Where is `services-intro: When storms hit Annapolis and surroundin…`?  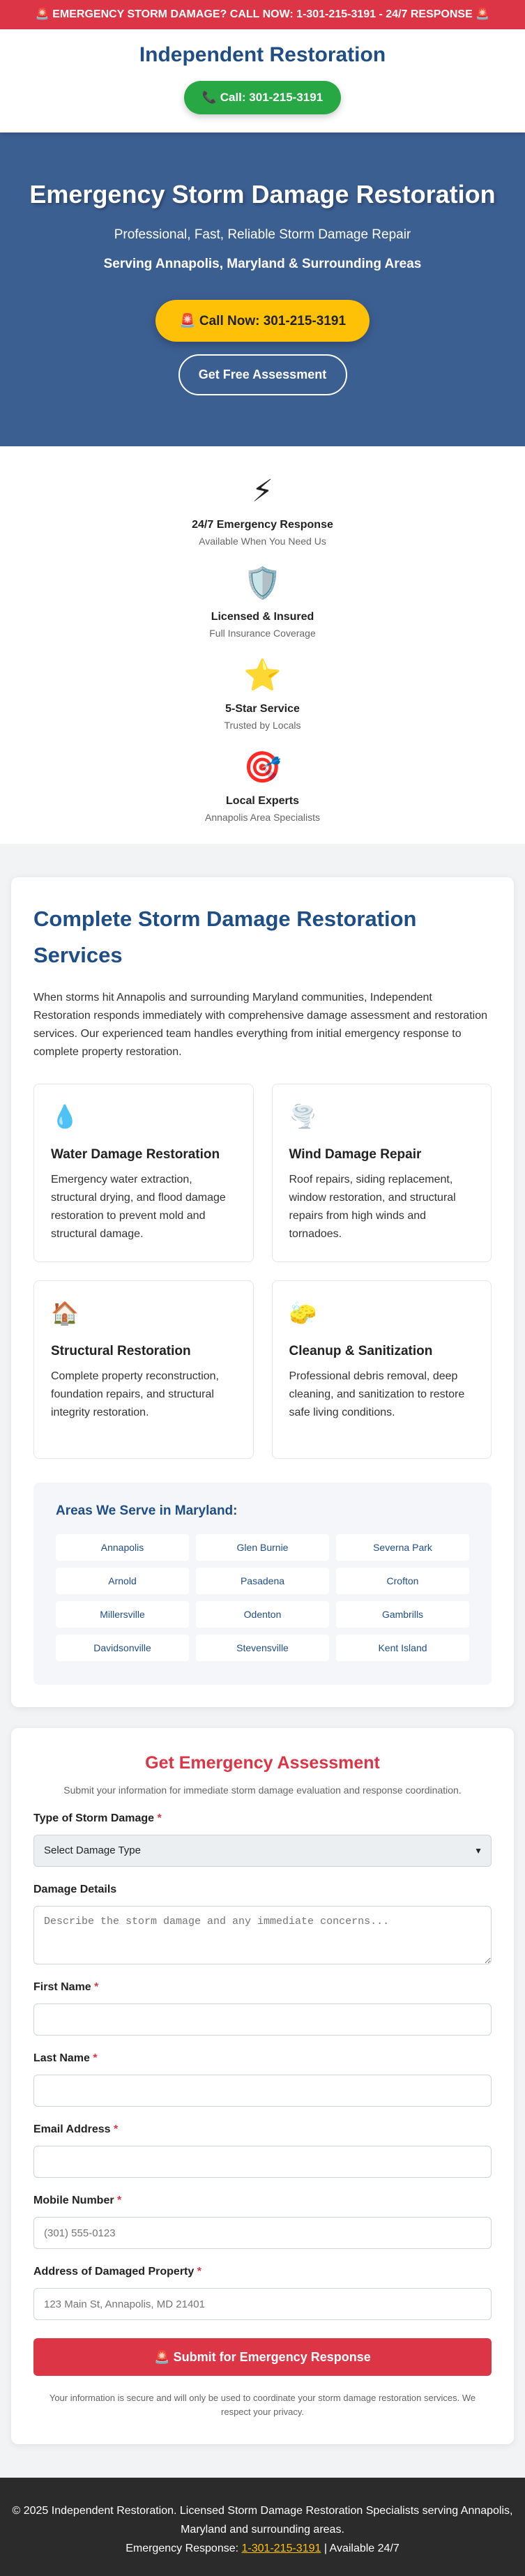 services-intro: When storms hit Annapolis and surroundin… is located at coordinates (260, 1025).